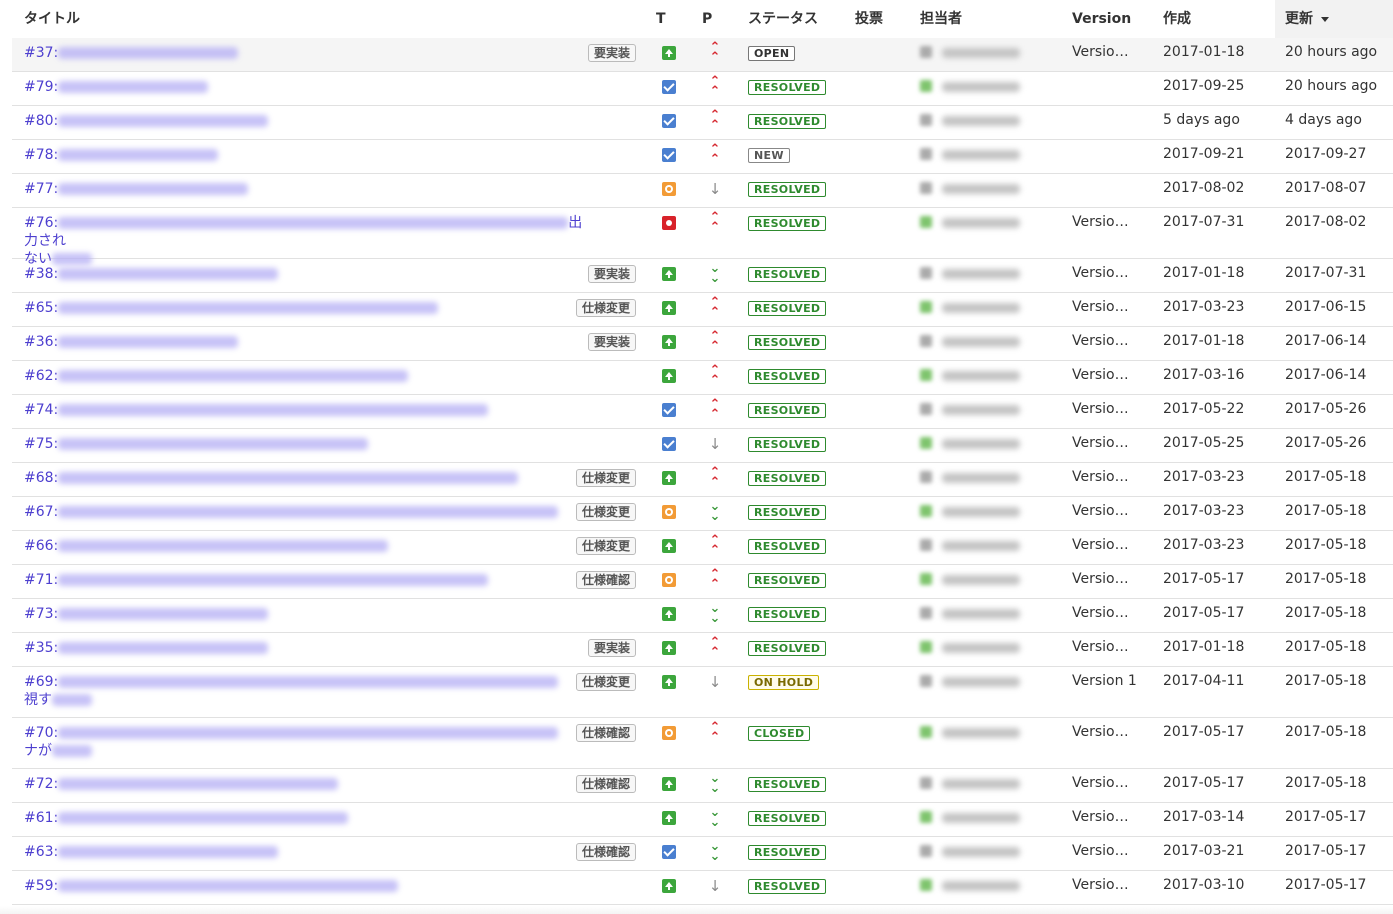  Describe the element at coordinates (941, 19) in the screenshot. I see `column-header-assignee: 担当者` at that location.